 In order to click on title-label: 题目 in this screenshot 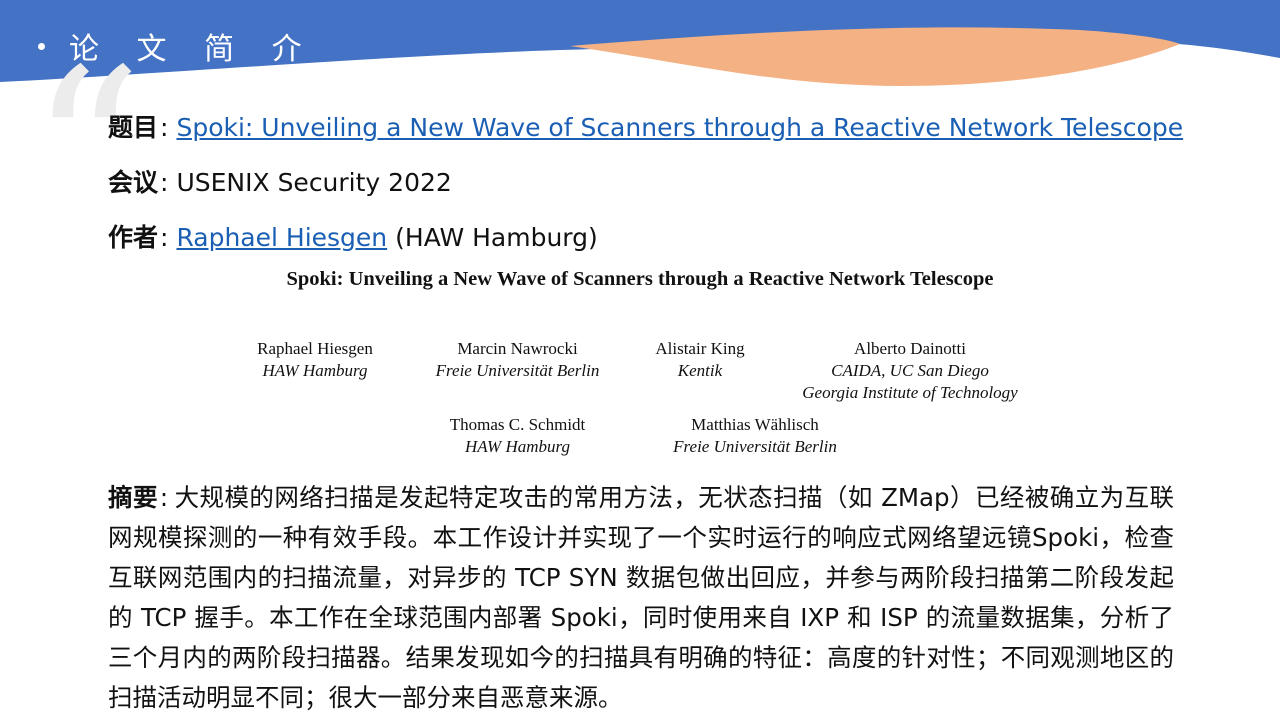, I will do `click(133, 127)`.